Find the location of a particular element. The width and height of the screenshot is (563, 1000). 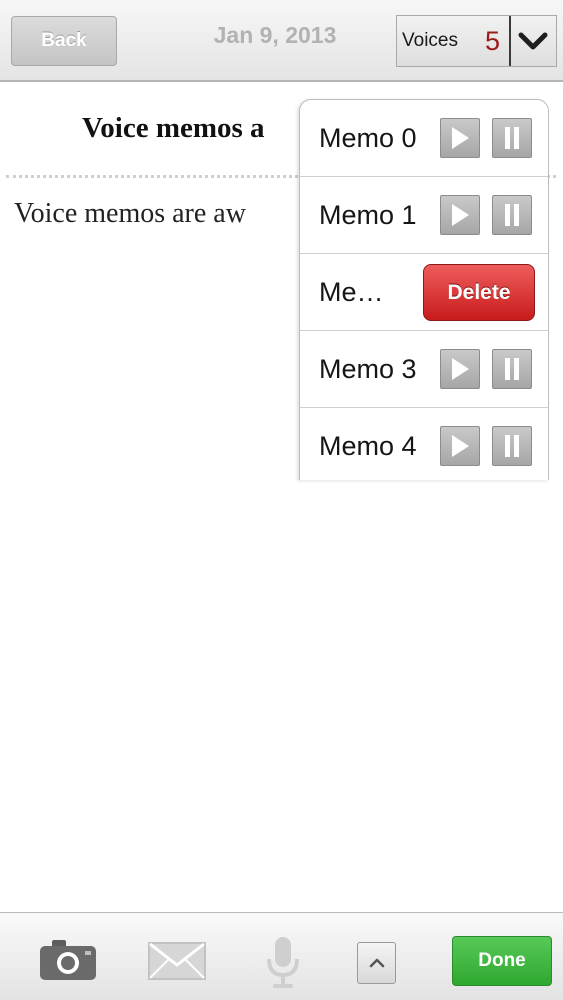

delete-button: Delete is located at coordinates (479, 292).